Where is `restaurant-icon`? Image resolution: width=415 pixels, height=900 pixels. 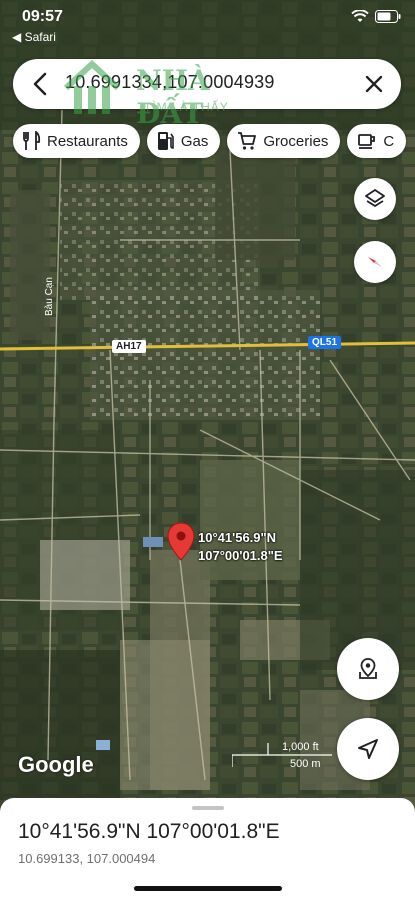
restaurant-icon is located at coordinates (32, 140).